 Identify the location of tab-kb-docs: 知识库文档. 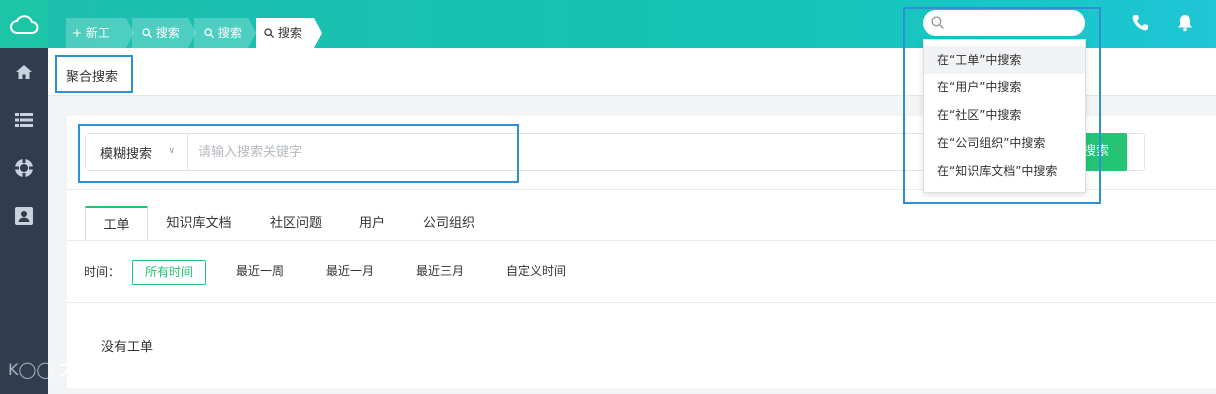
(199, 223).